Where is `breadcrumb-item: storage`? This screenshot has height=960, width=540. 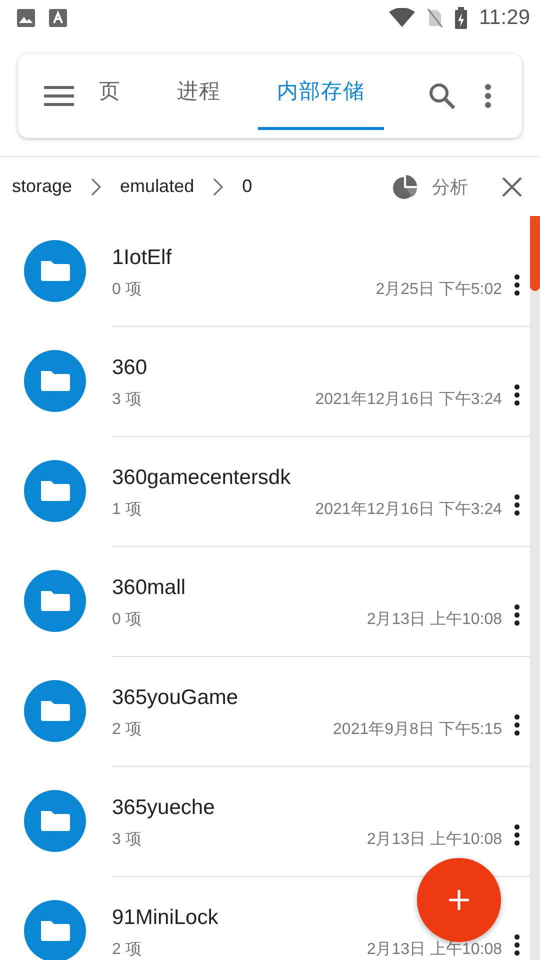 breadcrumb-item: storage is located at coordinates (42, 186).